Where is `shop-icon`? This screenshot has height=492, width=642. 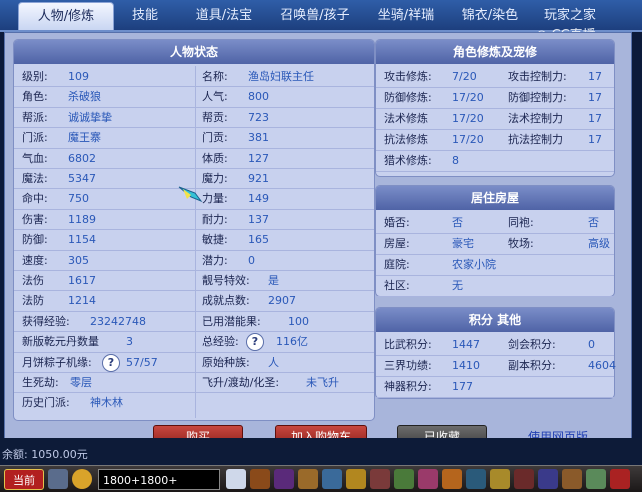 shop-icon is located at coordinates (428, 479).